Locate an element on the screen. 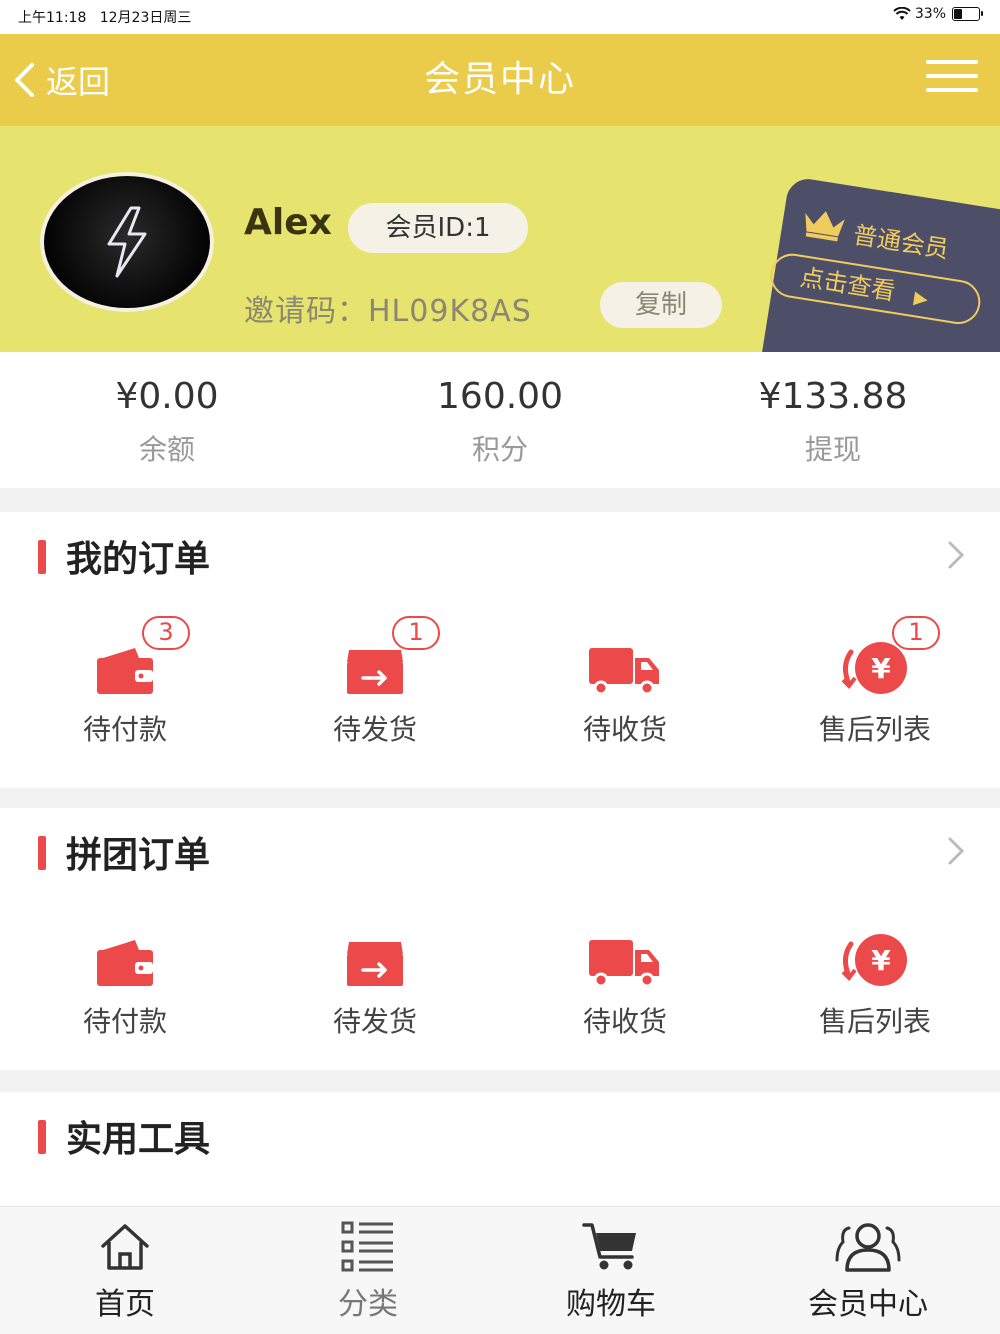 The height and width of the screenshot is (1334, 1000). status-bar: 上午11:18 12月23日周三 33% is located at coordinates (500, 17).